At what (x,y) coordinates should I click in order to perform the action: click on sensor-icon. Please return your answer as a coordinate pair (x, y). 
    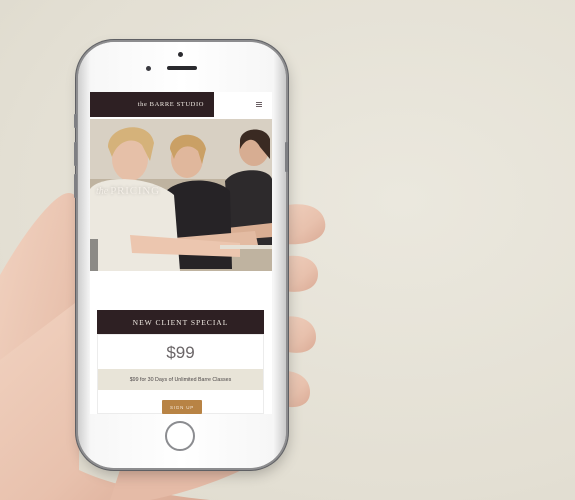
    Looking at the image, I should click on (148, 68).